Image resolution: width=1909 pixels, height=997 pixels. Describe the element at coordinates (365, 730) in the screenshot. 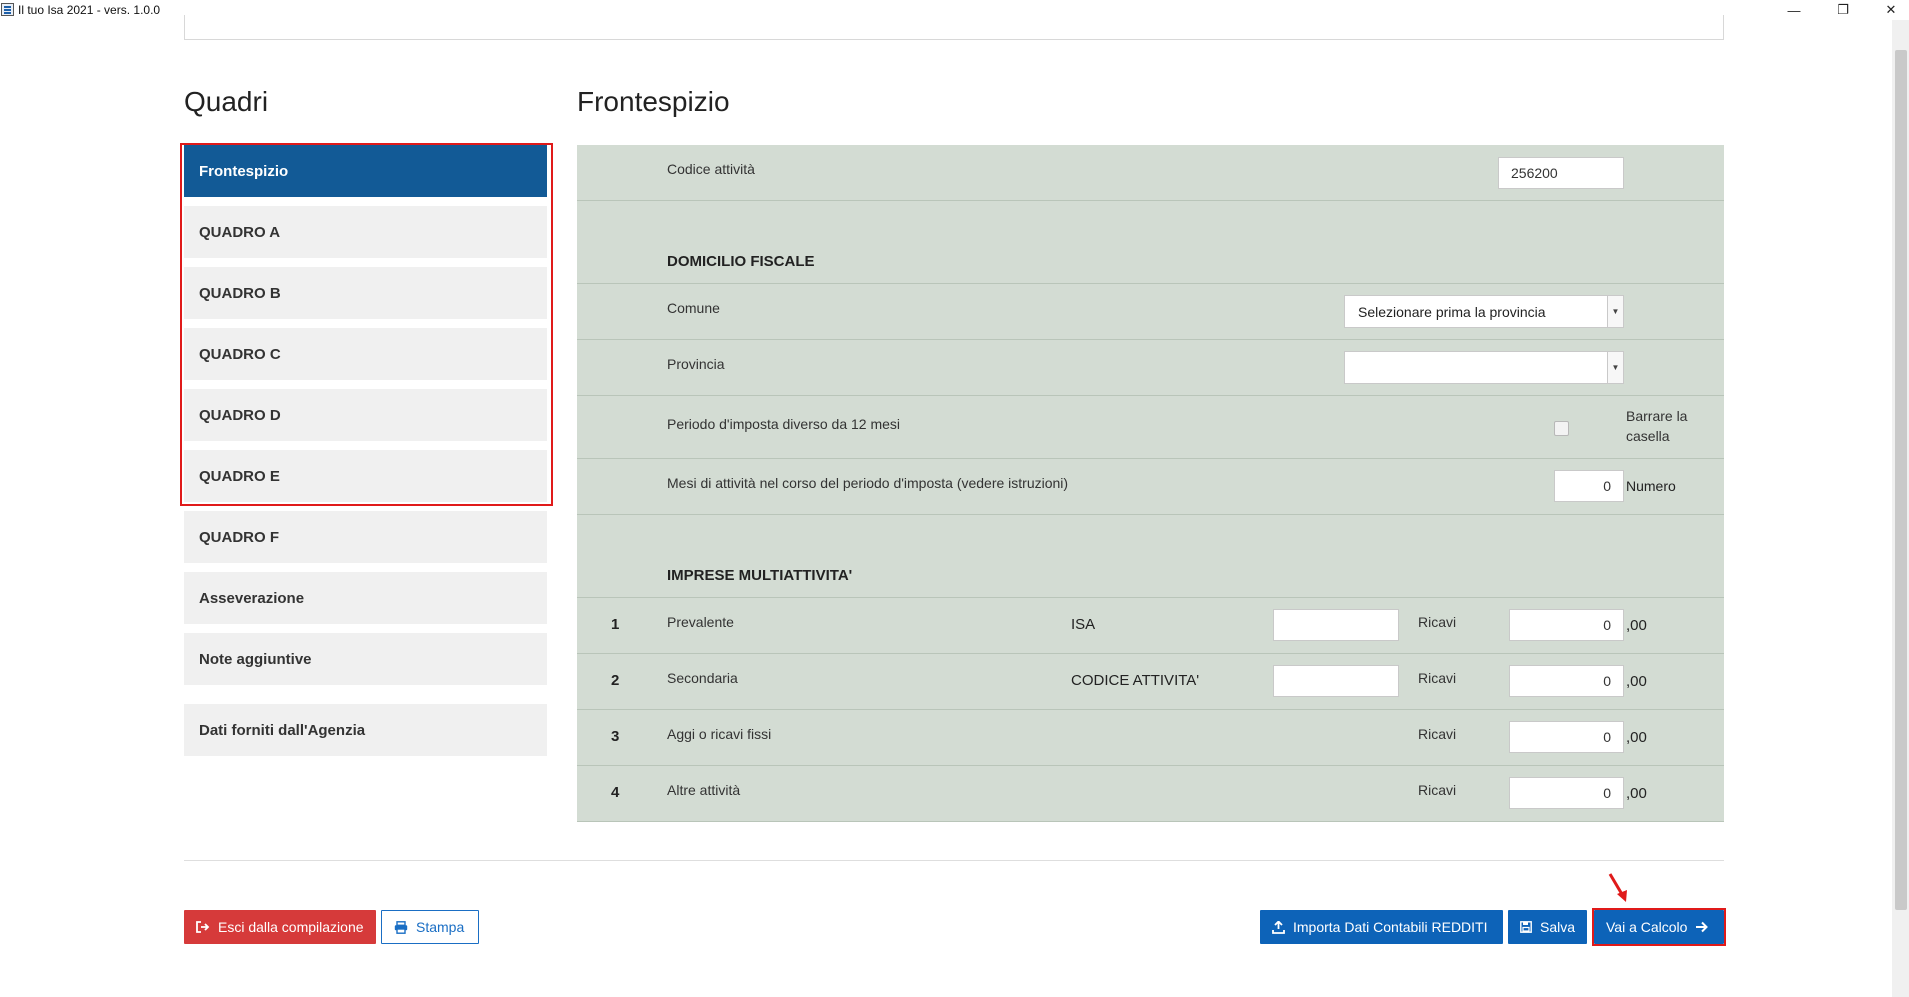

I see `nav-item-dati-agenzia: Dati forniti dall'Agenzia` at that location.